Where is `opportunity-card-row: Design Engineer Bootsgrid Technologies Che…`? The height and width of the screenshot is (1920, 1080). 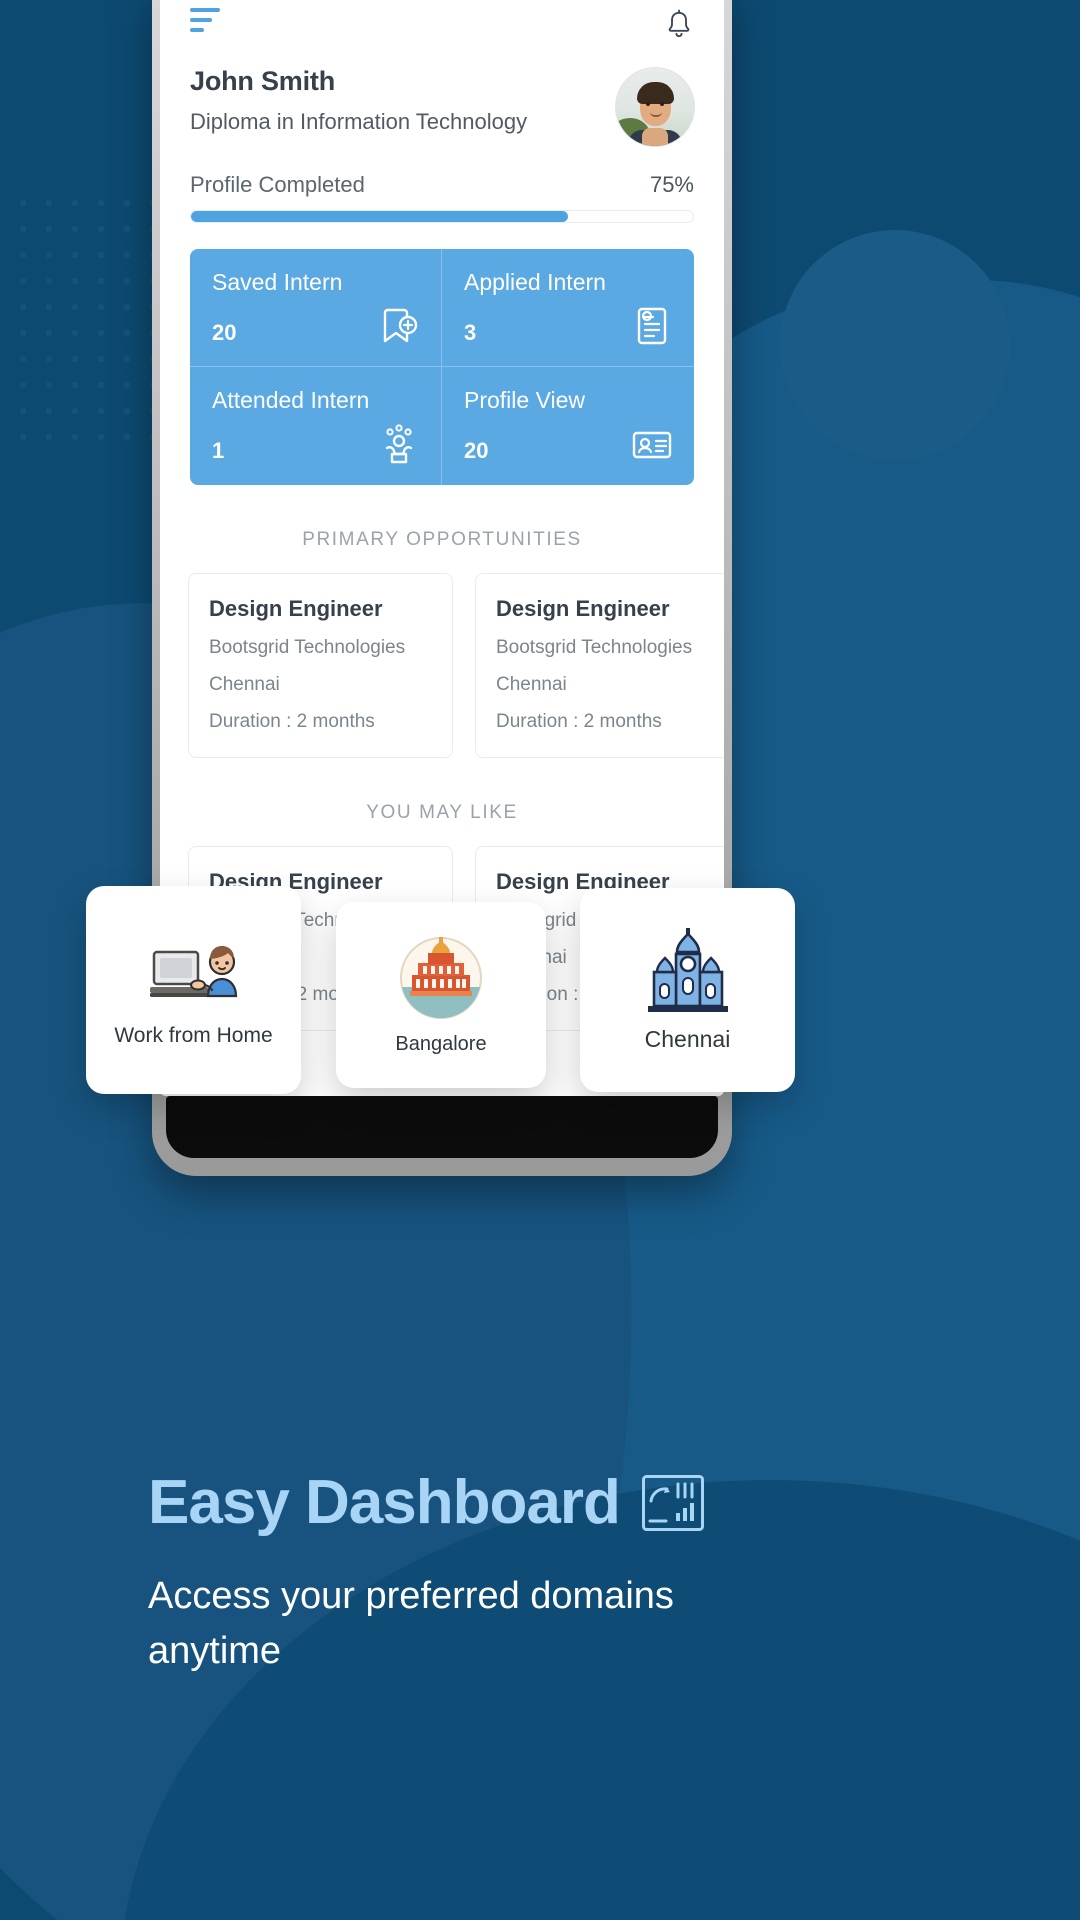
opportunity-card-row: Design Engineer Bootsgrid Technologies Che… is located at coordinates (456, 665).